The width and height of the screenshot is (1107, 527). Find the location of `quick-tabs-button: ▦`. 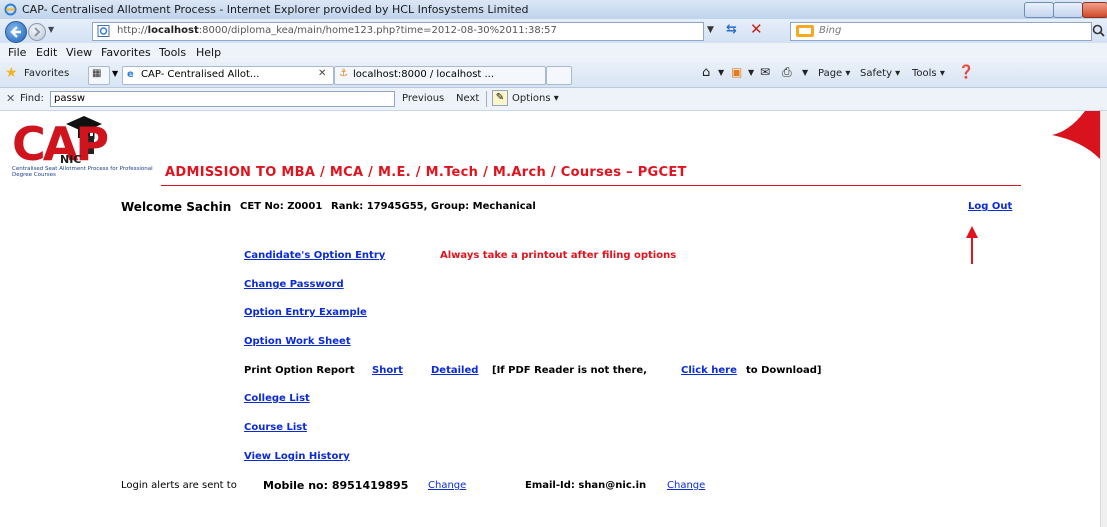

quick-tabs-button: ▦ is located at coordinates (99, 75).